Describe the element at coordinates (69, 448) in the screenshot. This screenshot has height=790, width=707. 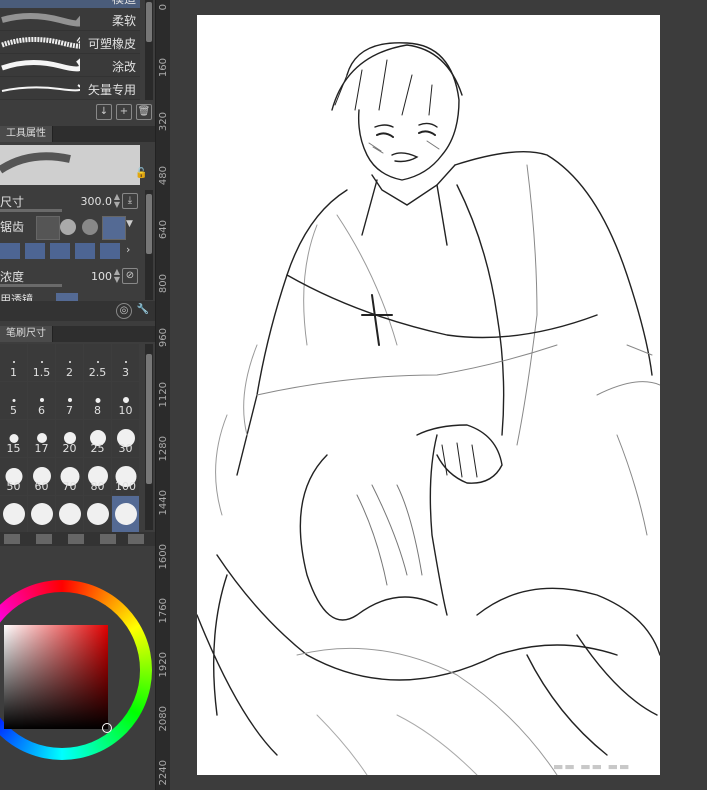
I see `brush-size-label: 20` at that location.